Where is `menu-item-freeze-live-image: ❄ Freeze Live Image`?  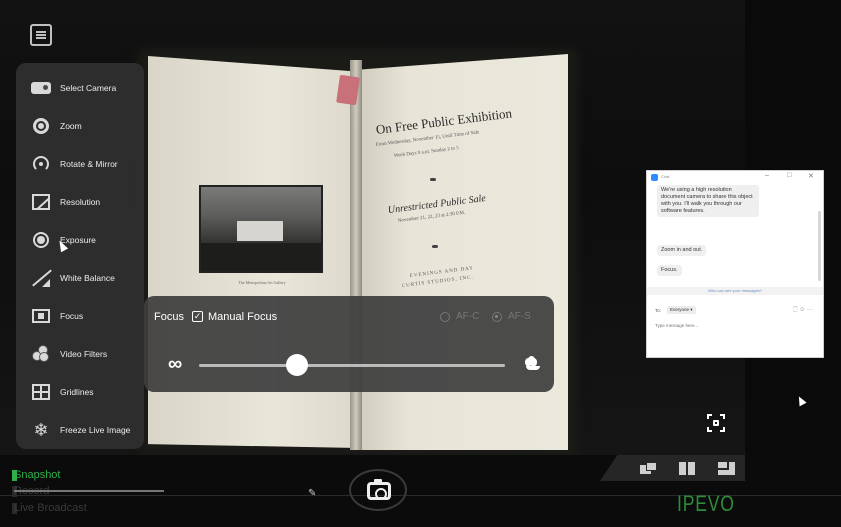
menu-item-freeze-live-image: ❄ Freeze Live Image is located at coordinates (80, 430).